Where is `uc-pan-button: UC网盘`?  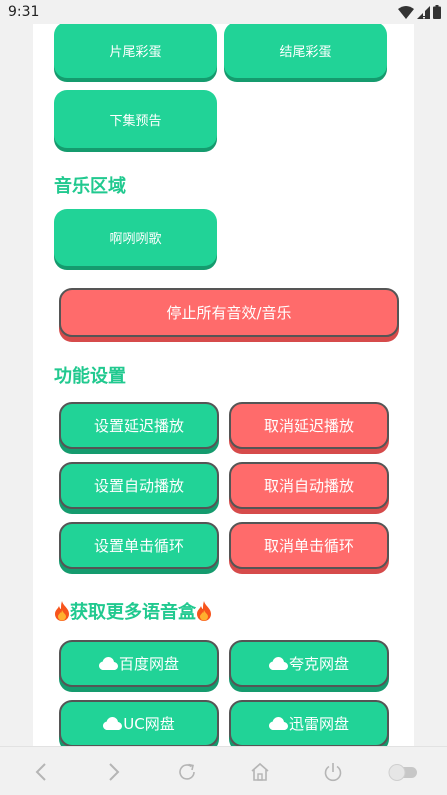
uc-pan-button: UC网盘 is located at coordinates (139, 723).